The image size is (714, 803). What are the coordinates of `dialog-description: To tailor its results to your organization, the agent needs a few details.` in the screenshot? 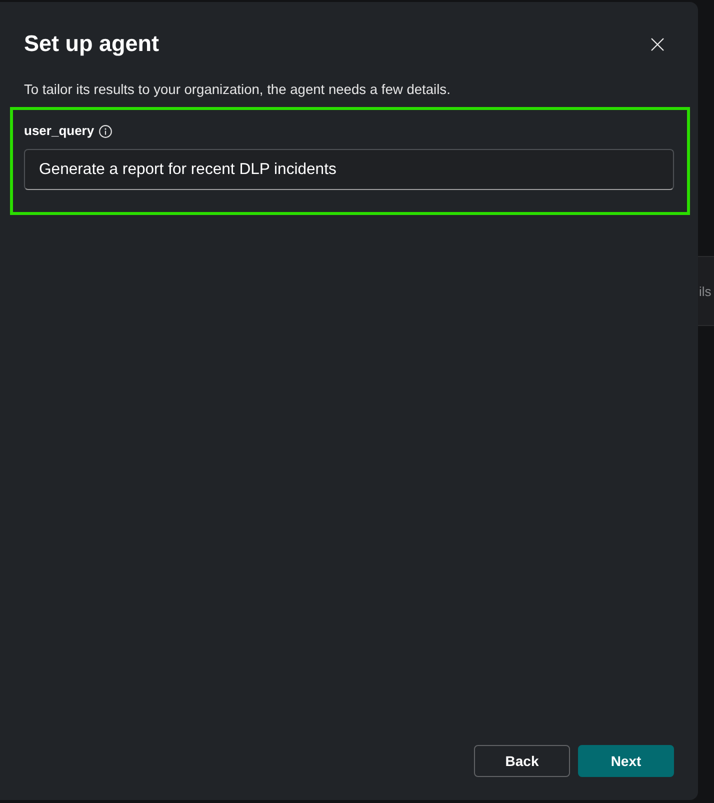 It's located at (238, 90).